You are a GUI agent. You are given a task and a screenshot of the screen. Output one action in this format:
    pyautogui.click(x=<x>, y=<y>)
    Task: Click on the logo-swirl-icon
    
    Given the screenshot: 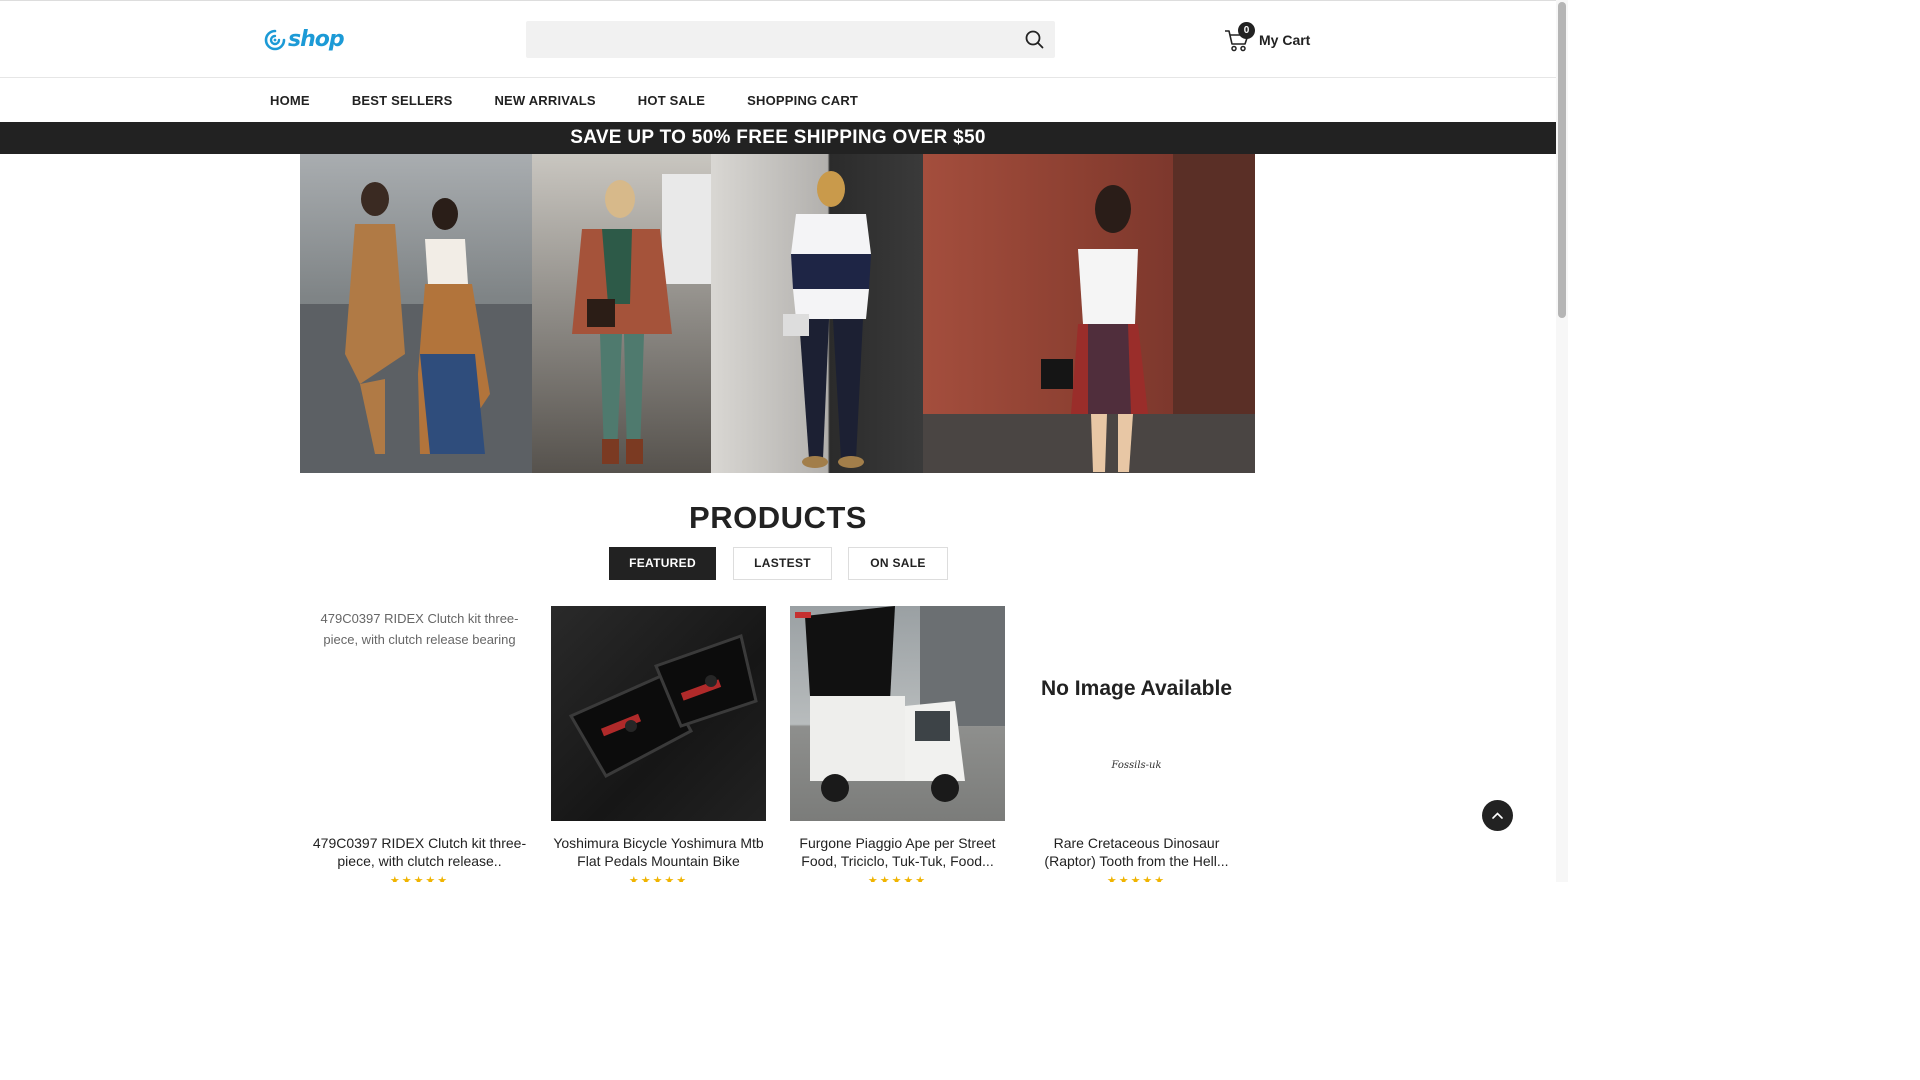 What is the action you would take?
    pyautogui.click(x=275, y=39)
    